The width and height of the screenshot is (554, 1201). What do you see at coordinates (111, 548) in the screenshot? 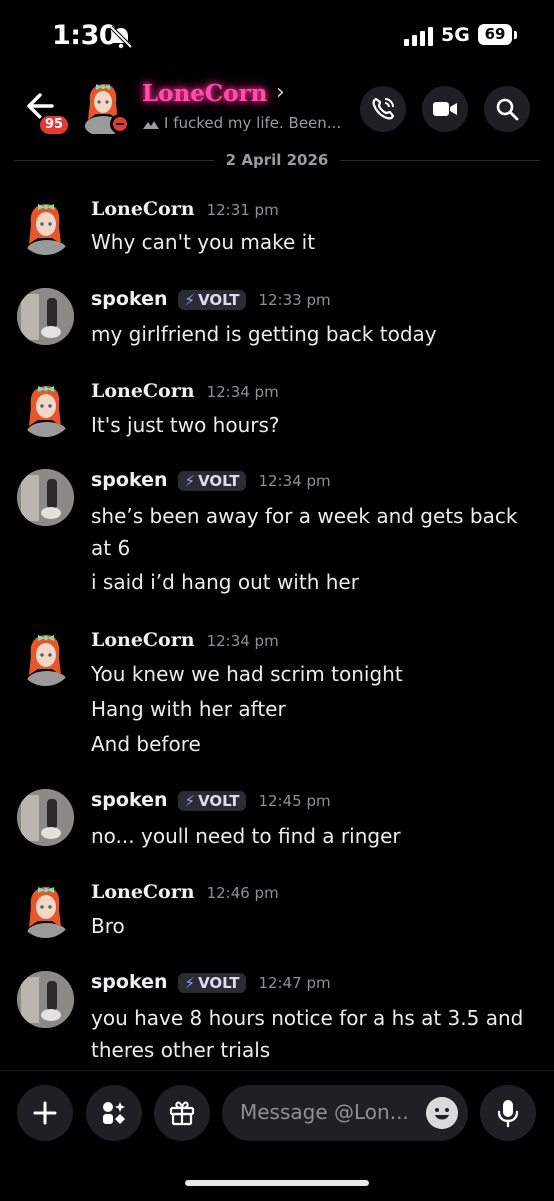
I see `message-text: at 6` at bounding box center [111, 548].